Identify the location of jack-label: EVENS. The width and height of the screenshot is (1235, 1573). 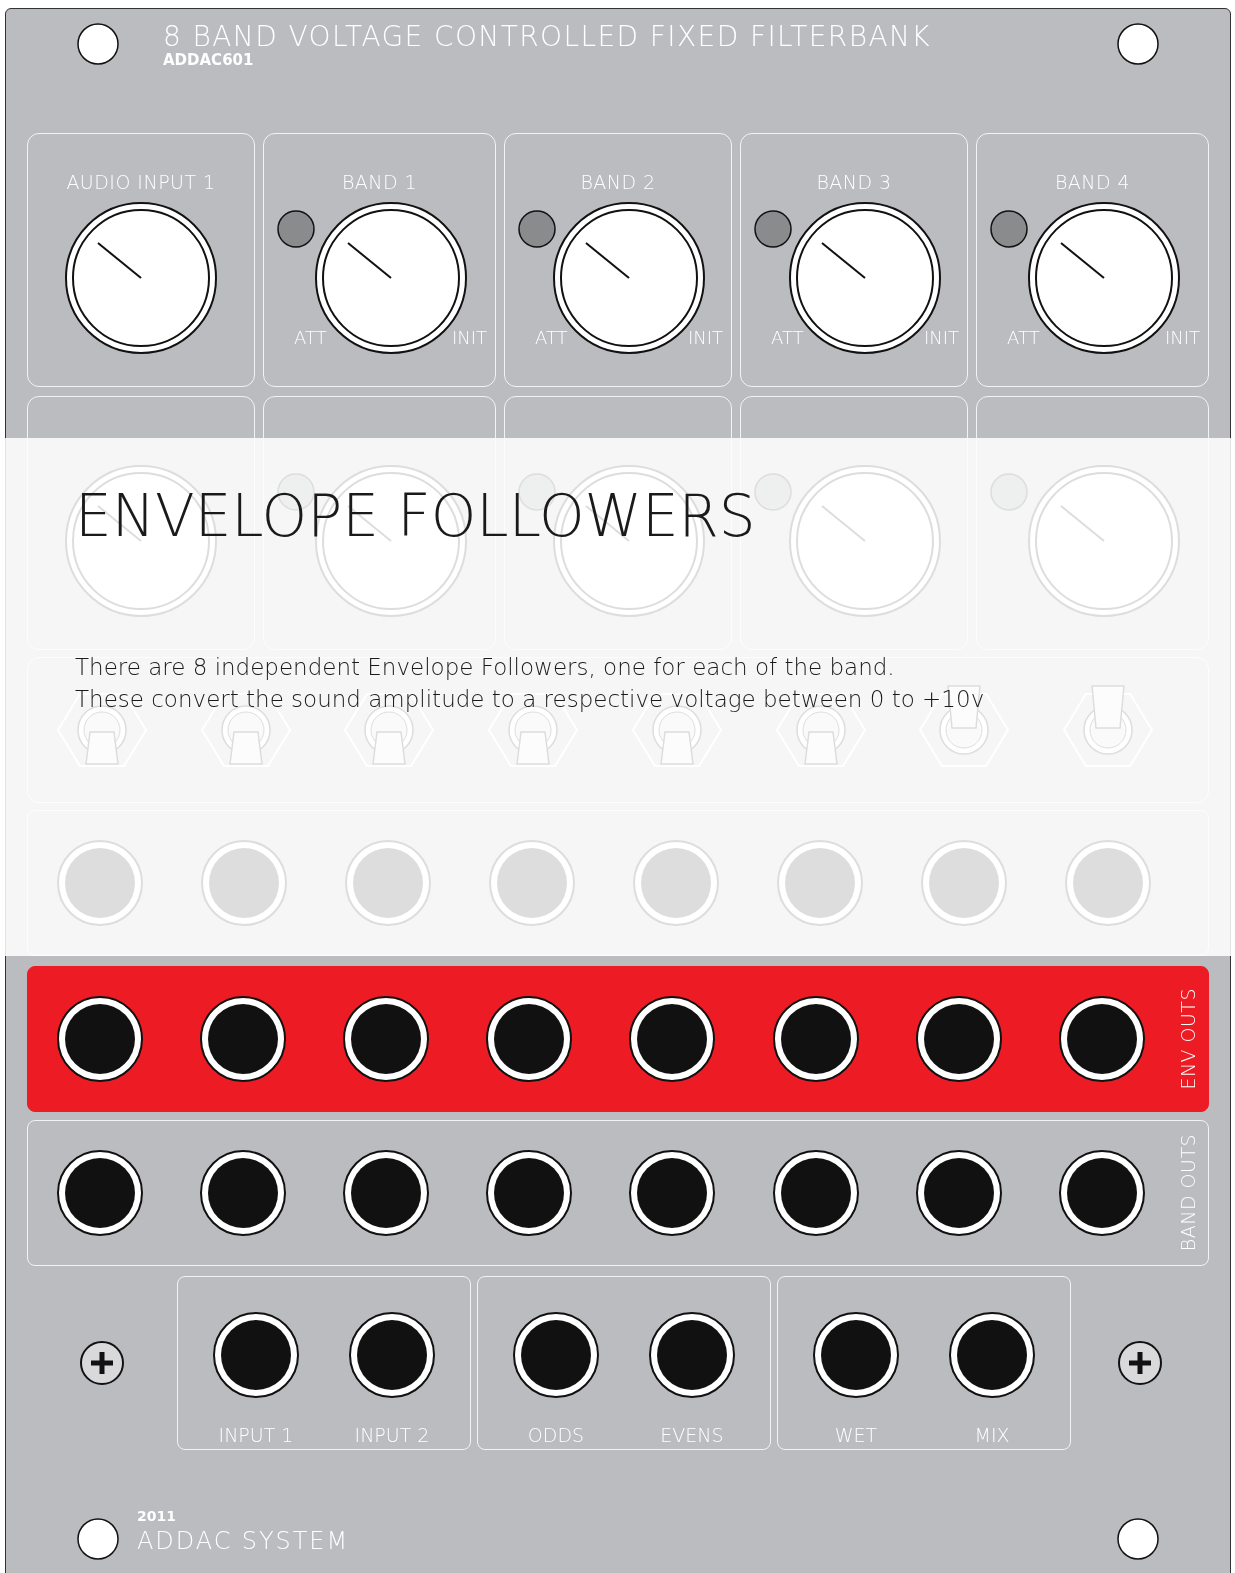
(692, 1435).